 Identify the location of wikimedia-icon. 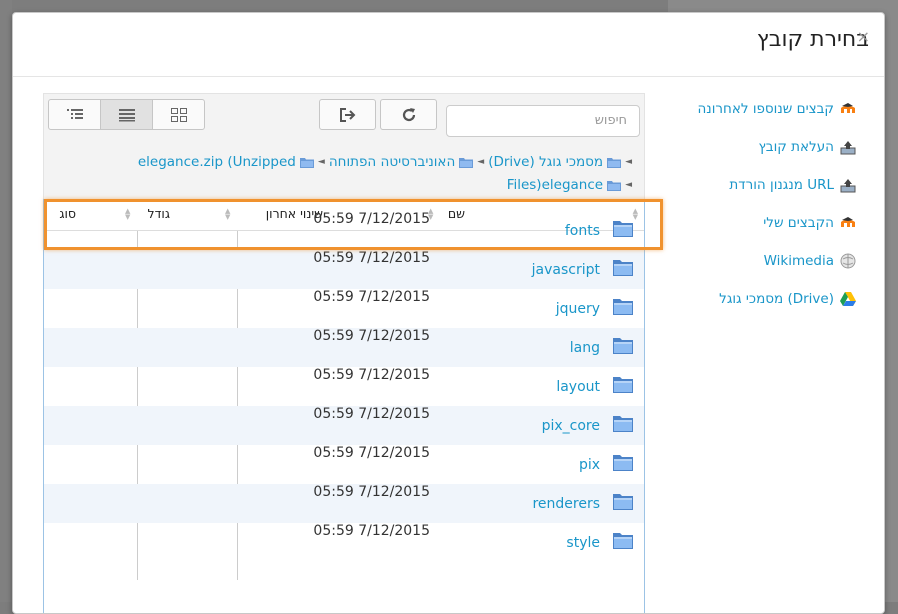
(848, 261).